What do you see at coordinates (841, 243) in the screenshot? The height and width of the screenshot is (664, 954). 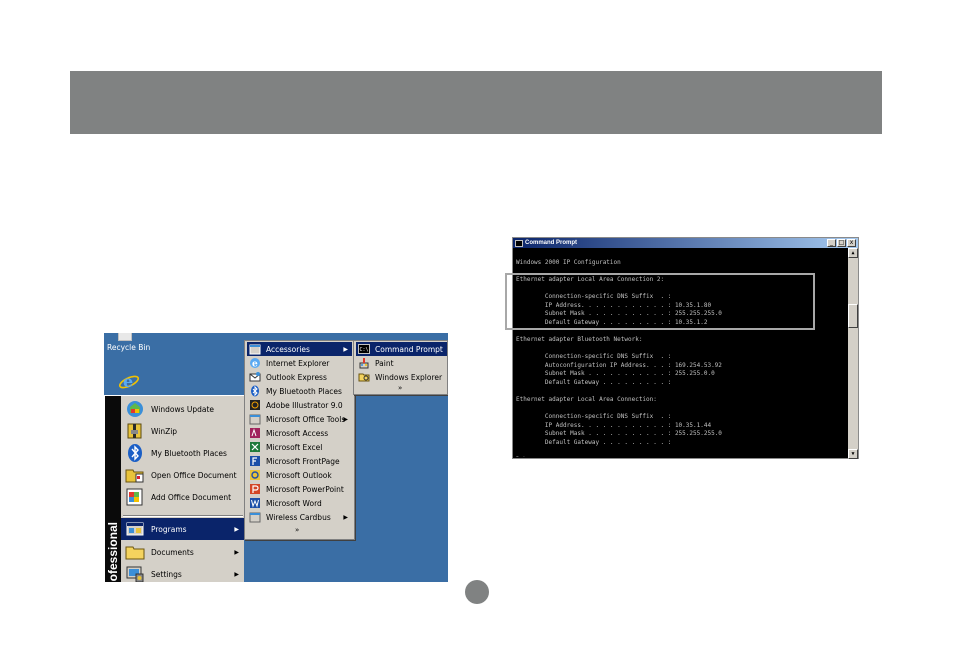 I see `maximize-button: □` at bounding box center [841, 243].